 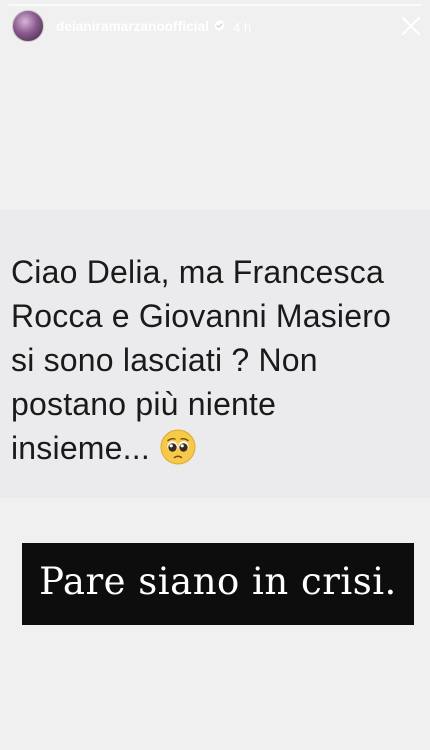 What do you see at coordinates (28, 26) in the screenshot?
I see `avatar` at bounding box center [28, 26].